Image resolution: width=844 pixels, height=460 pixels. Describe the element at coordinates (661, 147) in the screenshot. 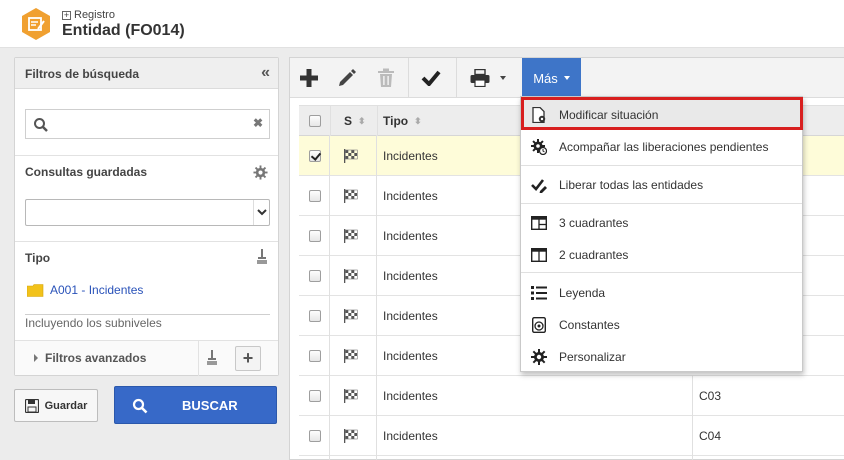

I see `menu-item: Acompañar las liberaciones pendientes` at that location.